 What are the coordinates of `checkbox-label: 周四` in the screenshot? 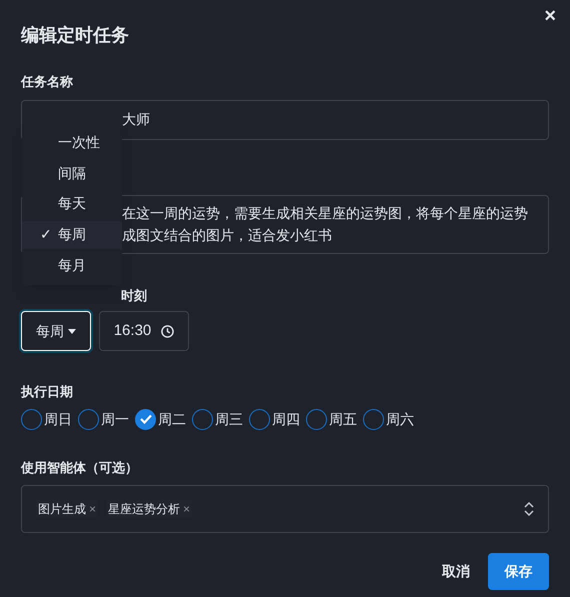 It's located at (286, 419).